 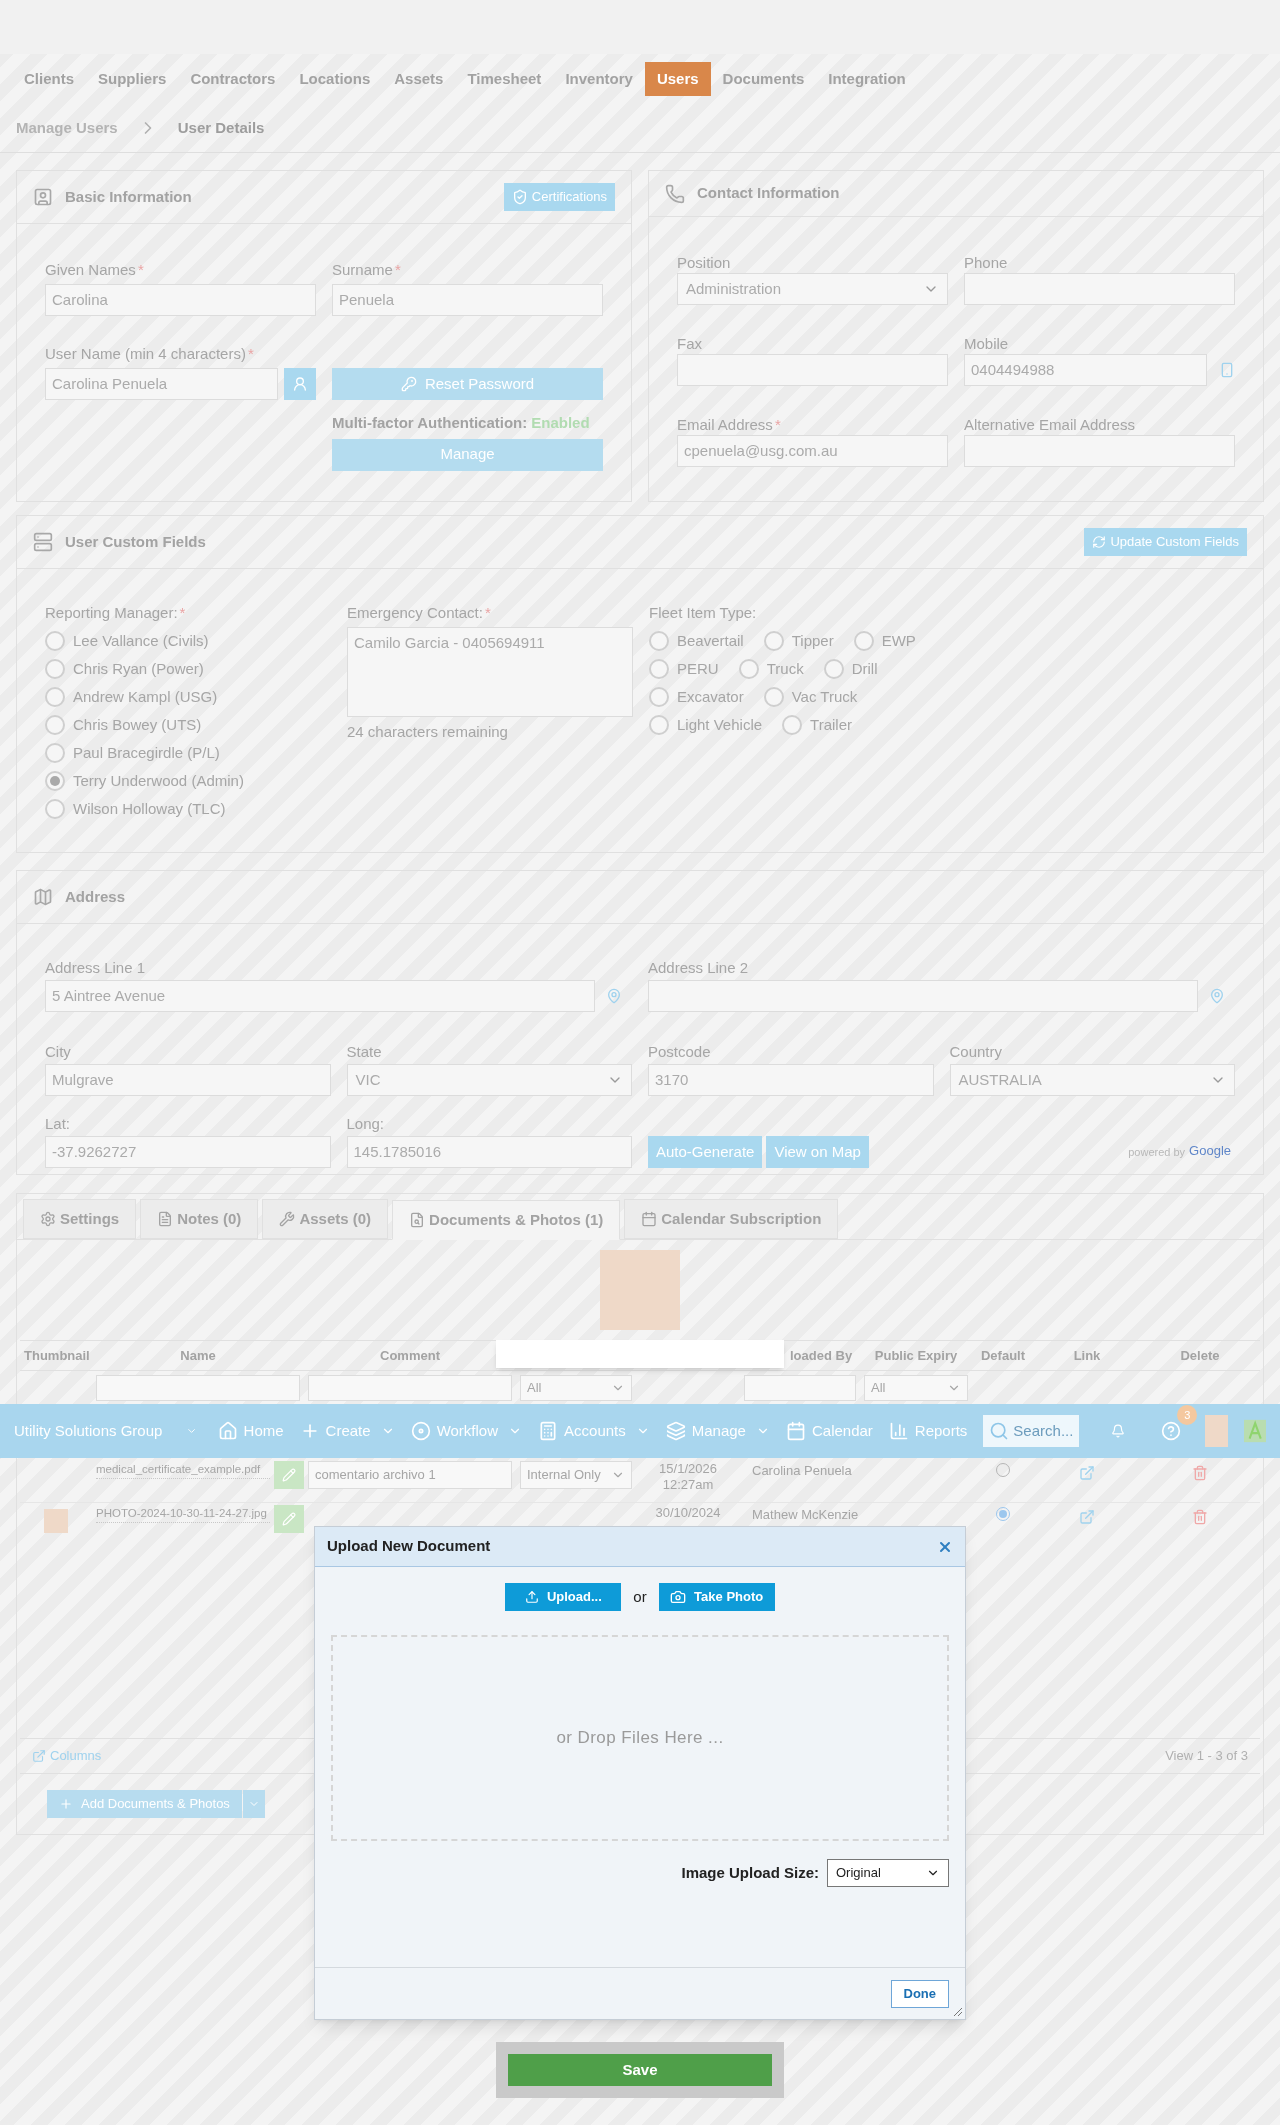 I want to click on comment-field: comentario archivo 1, so click(x=410, y=1475).